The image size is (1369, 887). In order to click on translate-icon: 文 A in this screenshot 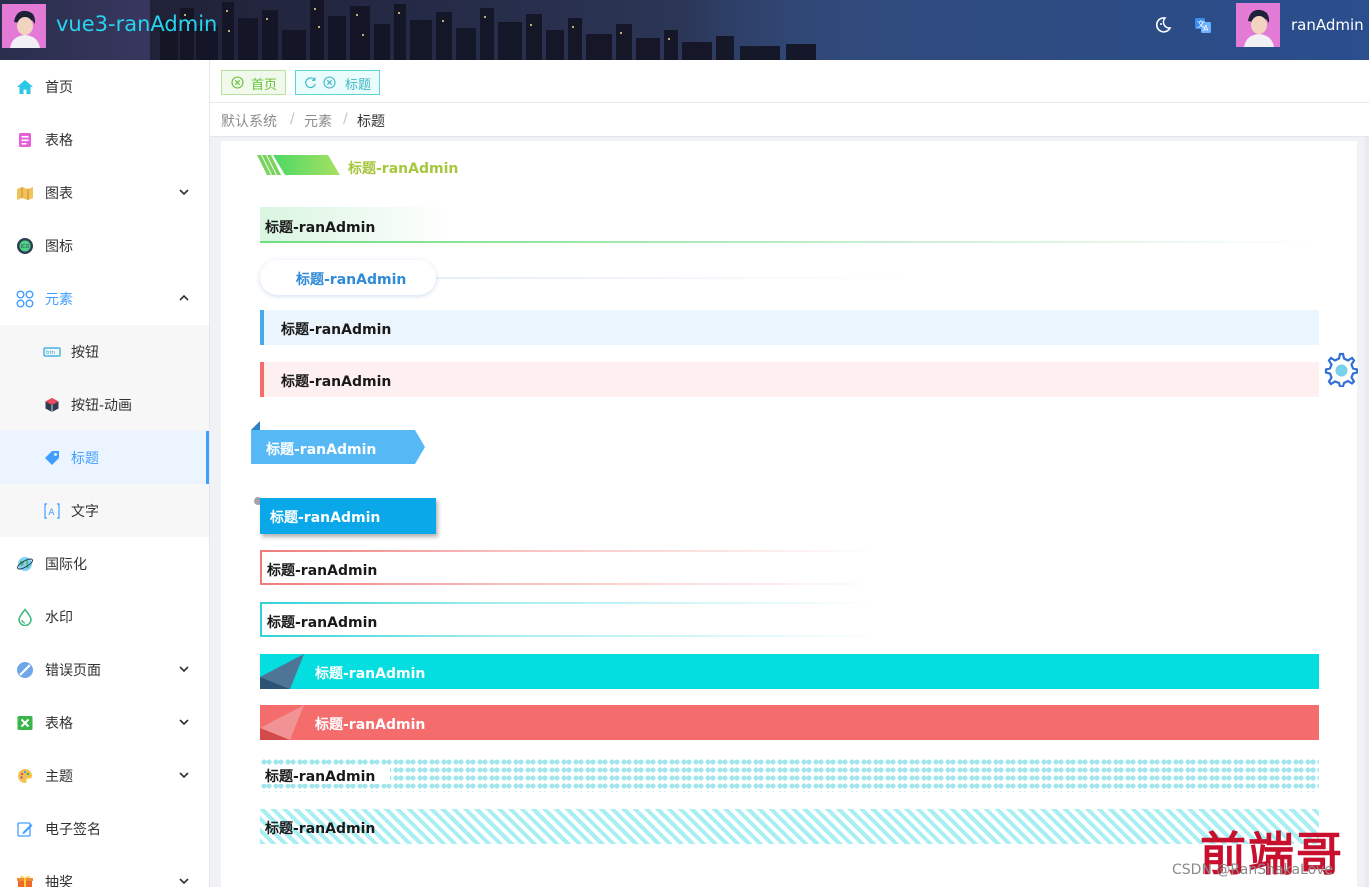, I will do `click(1203, 25)`.